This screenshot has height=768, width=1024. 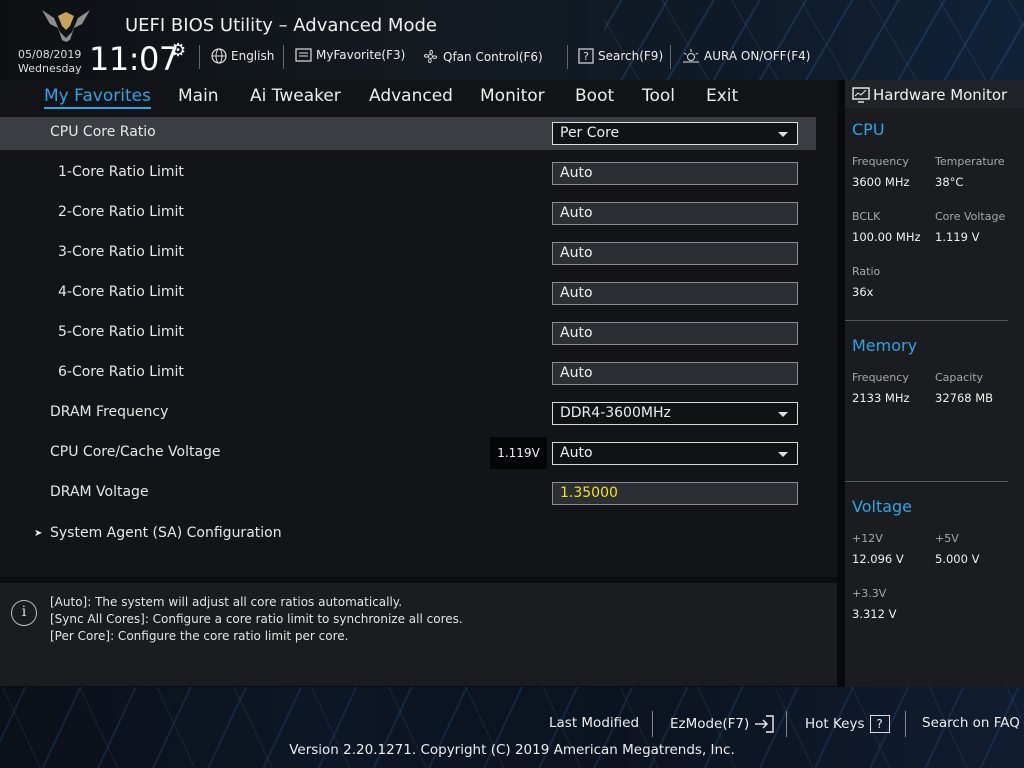 I want to click on ratio-value: 36x, so click(x=863, y=292).